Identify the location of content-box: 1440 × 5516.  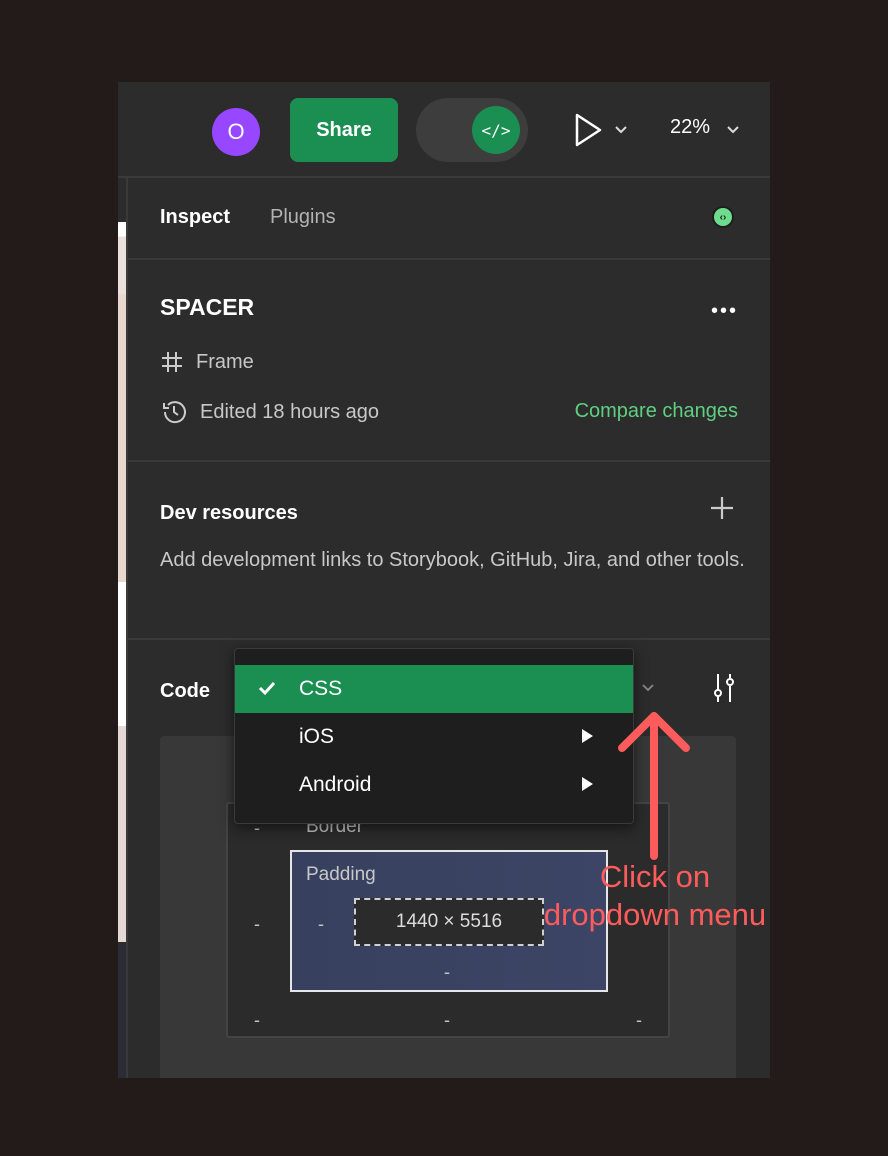
(449, 922).